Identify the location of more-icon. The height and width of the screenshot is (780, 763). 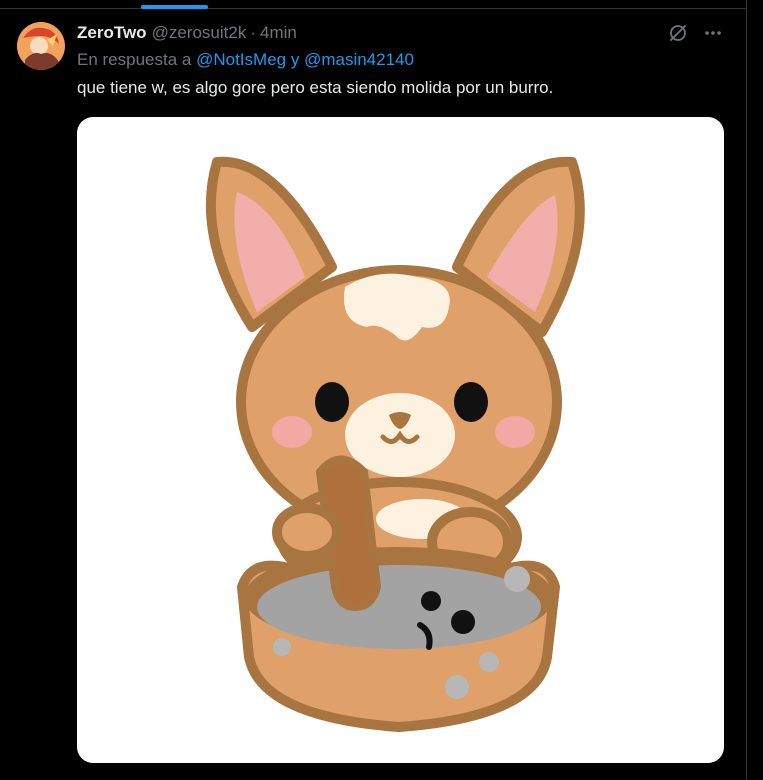
(713, 33).